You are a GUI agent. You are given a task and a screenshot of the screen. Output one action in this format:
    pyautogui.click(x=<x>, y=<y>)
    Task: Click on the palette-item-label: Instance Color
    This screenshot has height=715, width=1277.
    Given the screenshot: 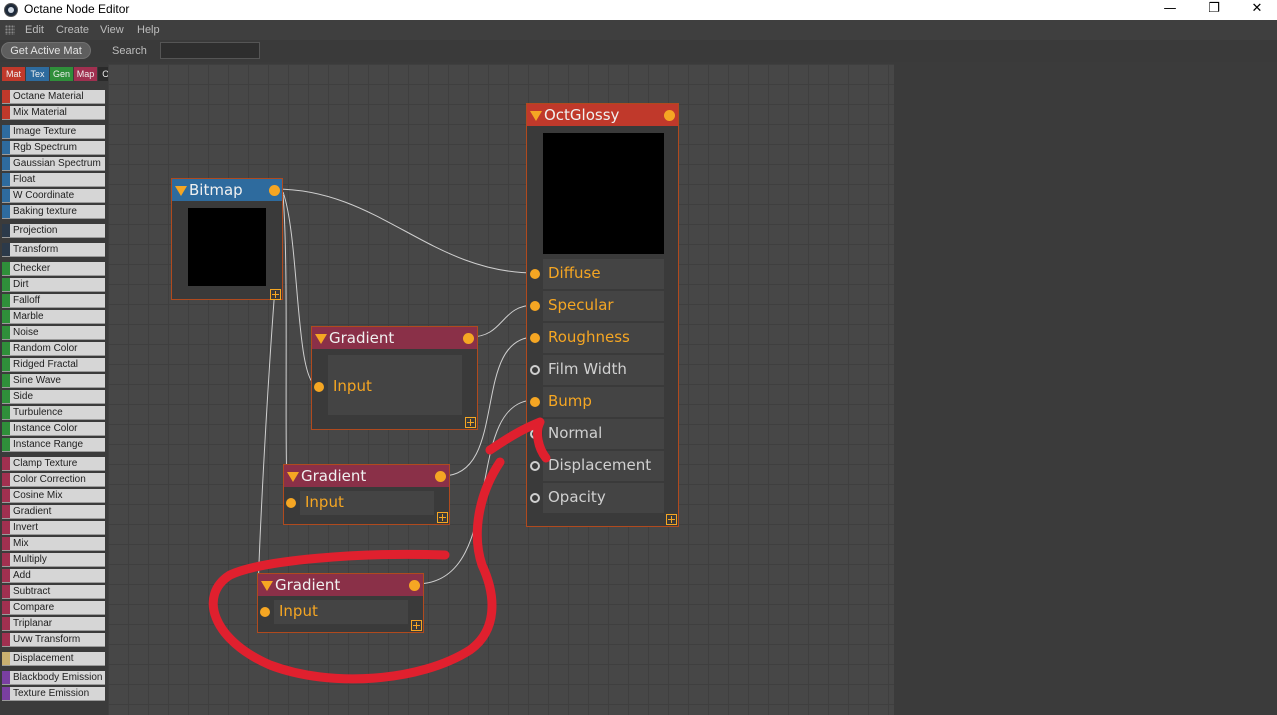 What is the action you would take?
    pyautogui.click(x=45, y=428)
    